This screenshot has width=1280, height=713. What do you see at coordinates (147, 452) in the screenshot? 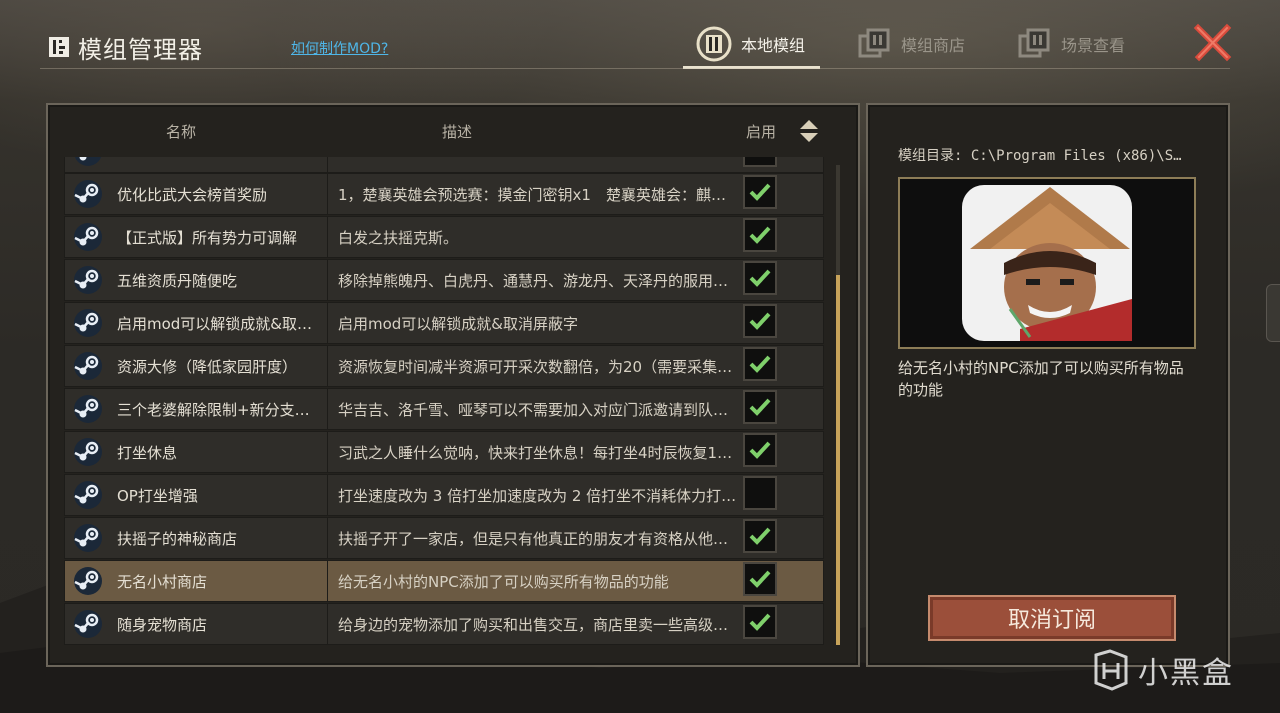
I see `mod-name: 打坐休息` at bounding box center [147, 452].